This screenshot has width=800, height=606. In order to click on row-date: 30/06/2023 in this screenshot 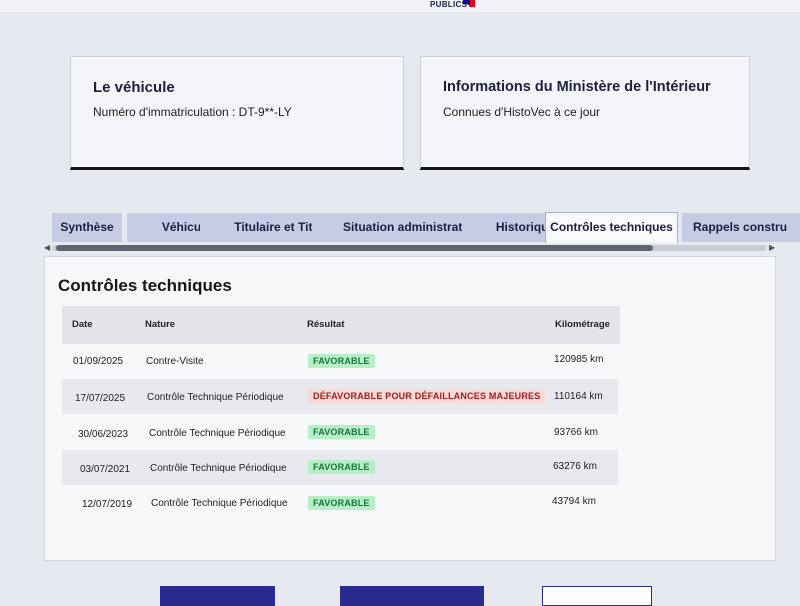, I will do `click(103, 434)`.